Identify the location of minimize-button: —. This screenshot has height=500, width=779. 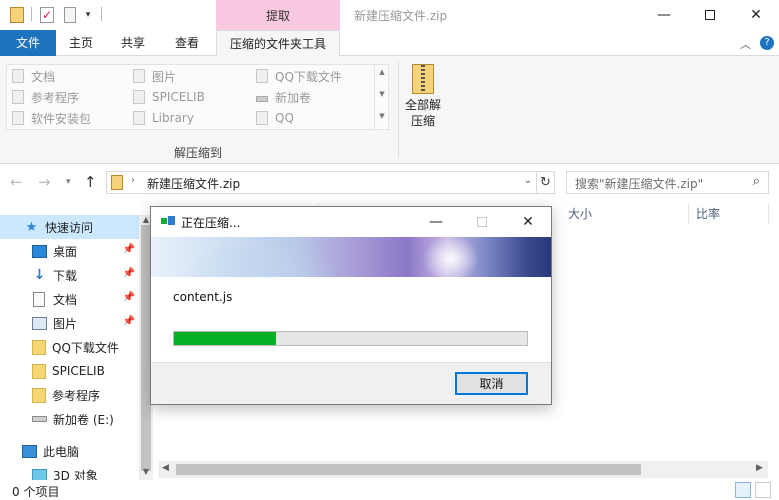
(664, 15).